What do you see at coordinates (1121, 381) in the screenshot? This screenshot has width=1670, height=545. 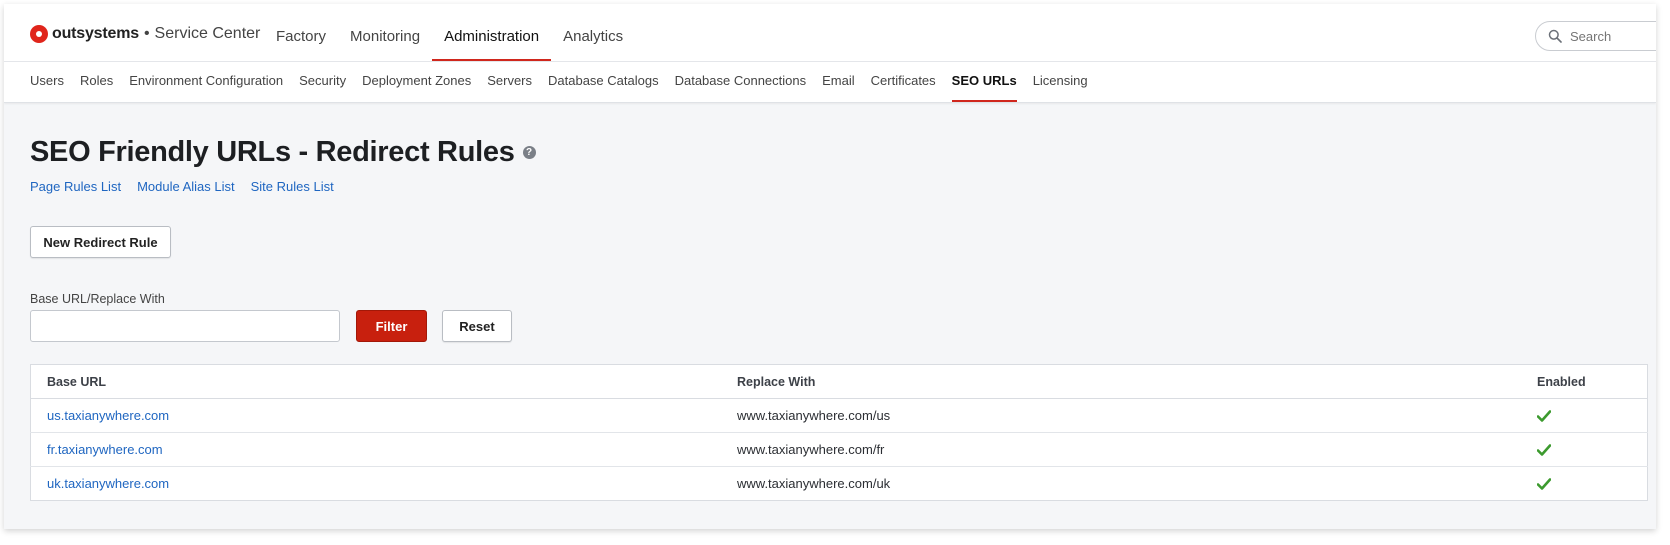 I see `column-header-replace-with: Replace With` at bounding box center [1121, 381].